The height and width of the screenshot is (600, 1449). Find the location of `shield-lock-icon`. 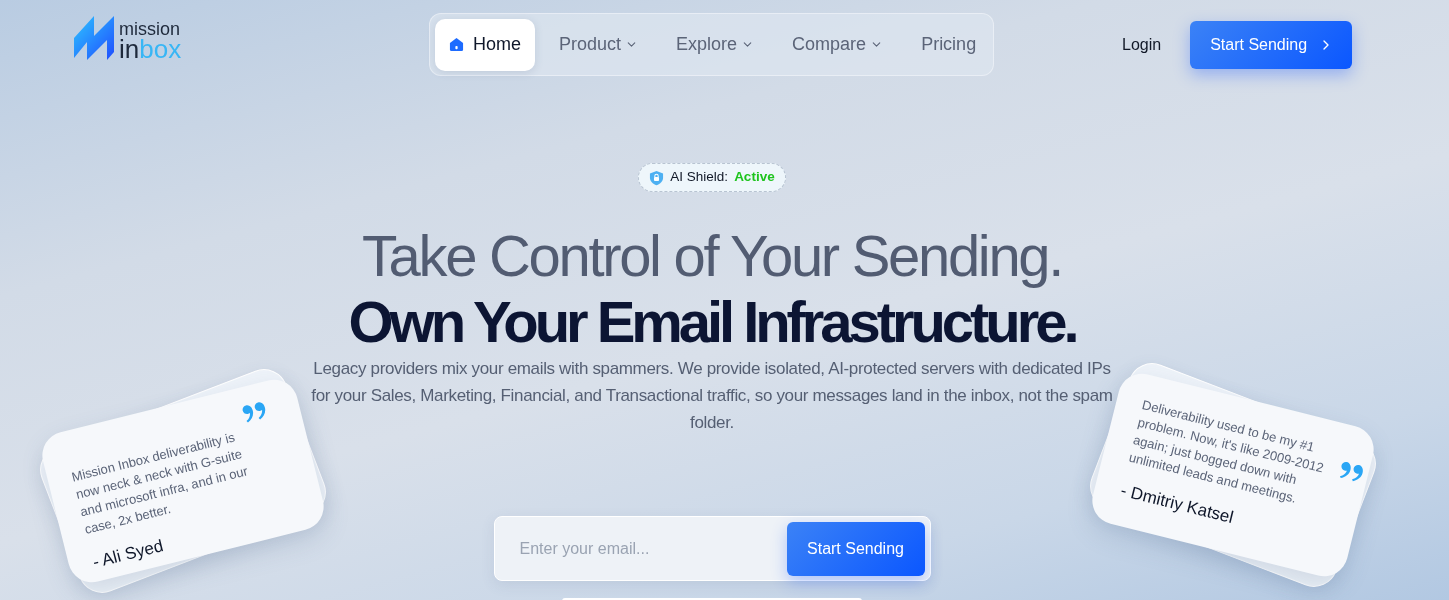

shield-lock-icon is located at coordinates (657, 177).